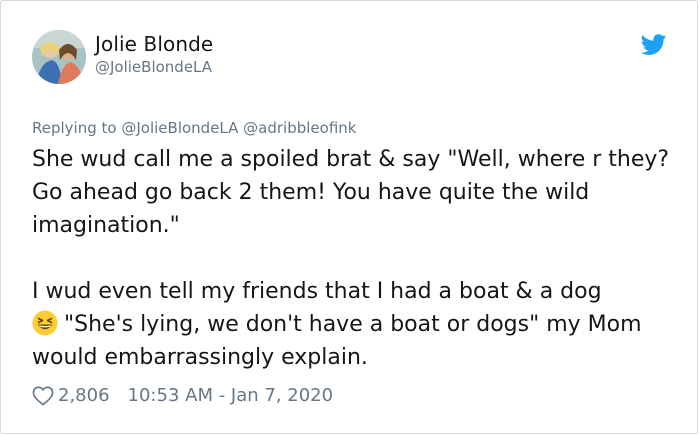 The width and height of the screenshot is (700, 436). What do you see at coordinates (231, 396) in the screenshot?
I see `timestamp: 10:53 AM - Jan 7, 2020` at bounding box center [231, 396].